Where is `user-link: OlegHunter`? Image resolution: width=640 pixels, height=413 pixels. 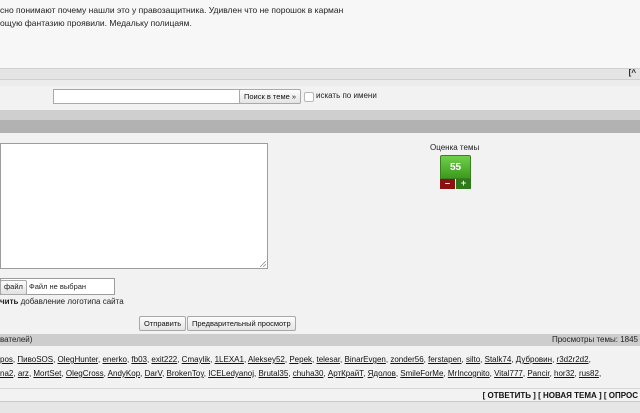 user-link: OlegHunter is located at coordinates (78, 359).